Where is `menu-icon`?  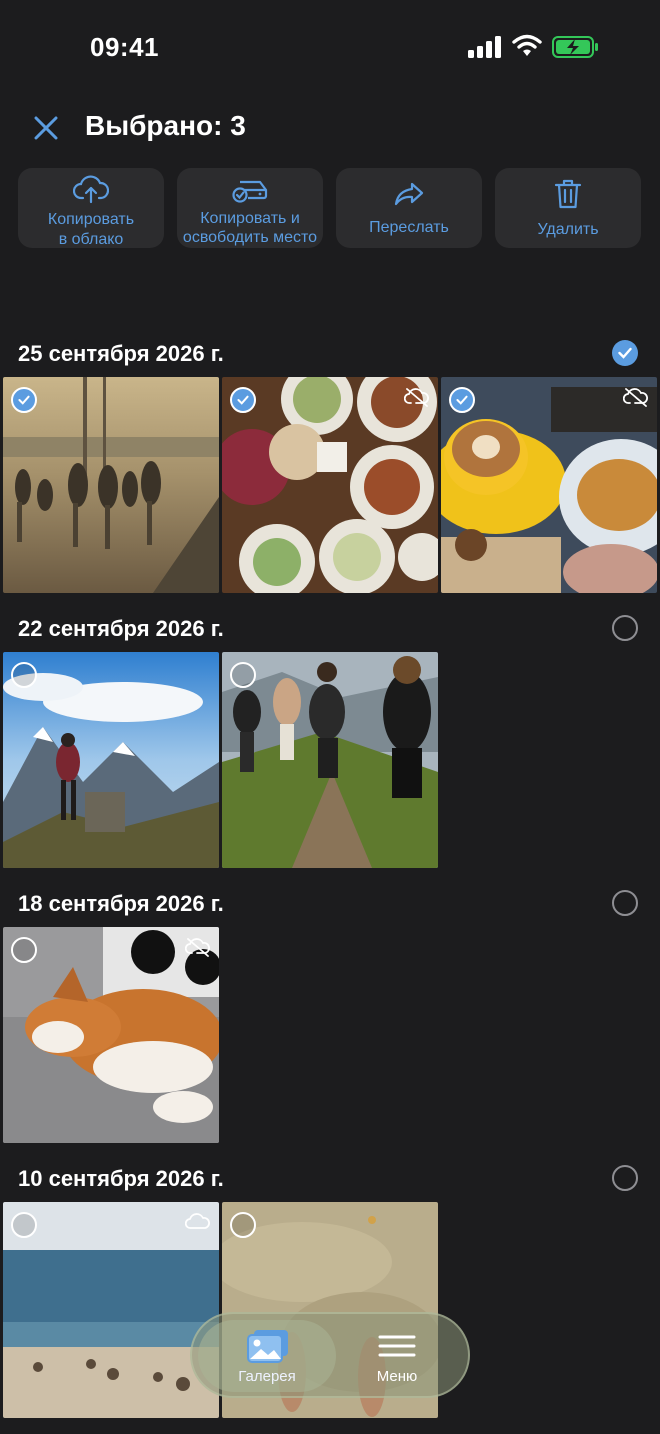 menu-icon is located at coordinates (397, 1346).